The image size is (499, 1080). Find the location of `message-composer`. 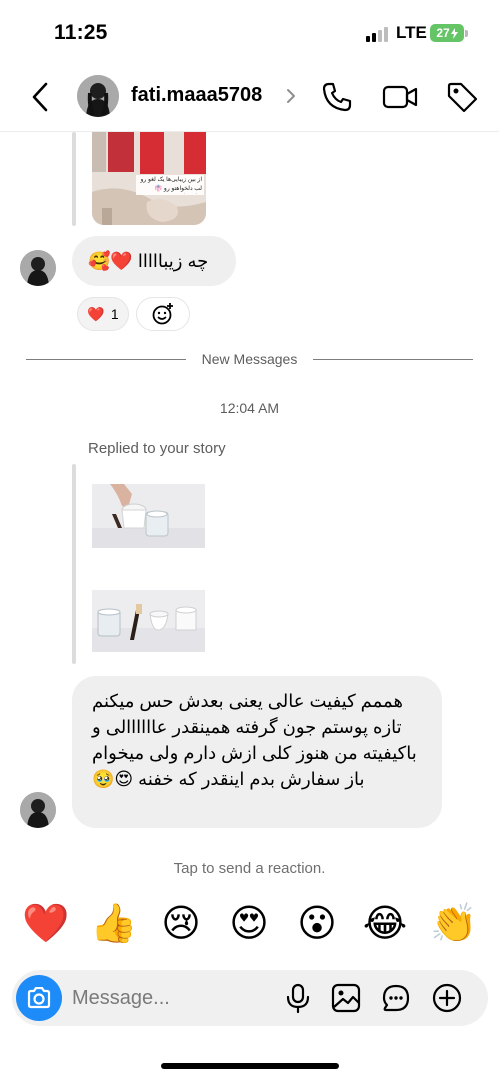

message-composer is located at coordinates (250, 998).